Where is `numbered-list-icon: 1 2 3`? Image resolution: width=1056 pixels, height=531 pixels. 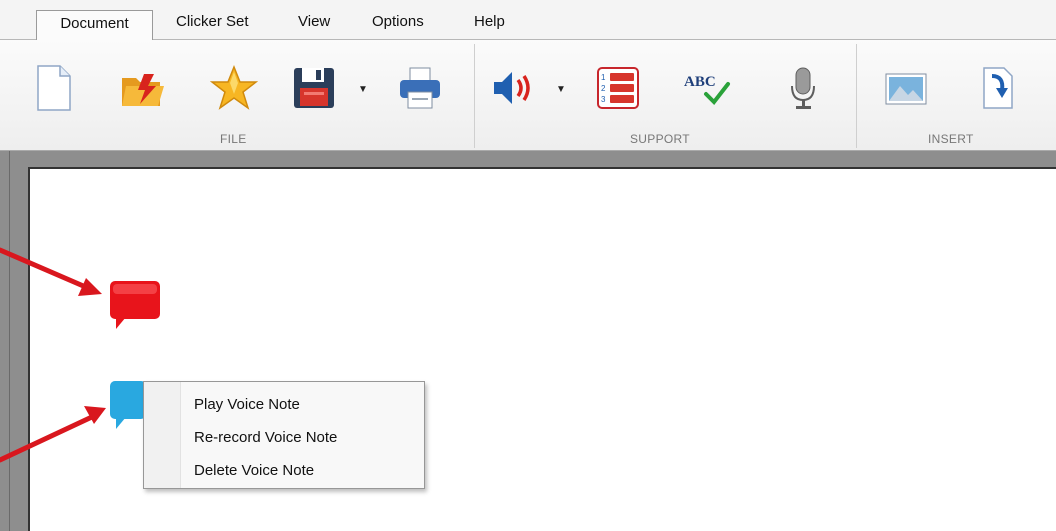 numbered-list-icon: 1 2 3 is located at coordinates (618, 88).